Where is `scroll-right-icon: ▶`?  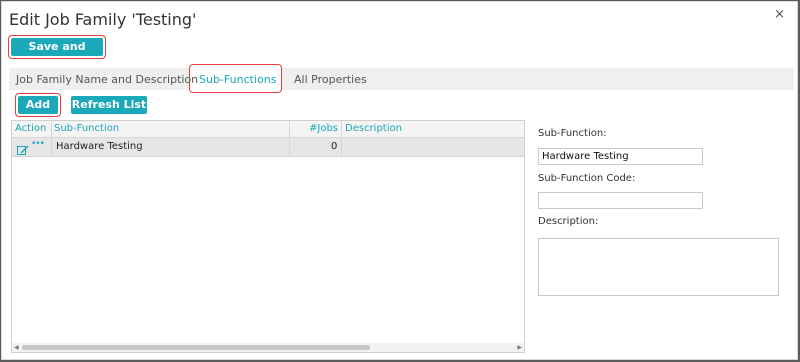
scroll-right-icon: ▶ is located at coordinates (519, 347).